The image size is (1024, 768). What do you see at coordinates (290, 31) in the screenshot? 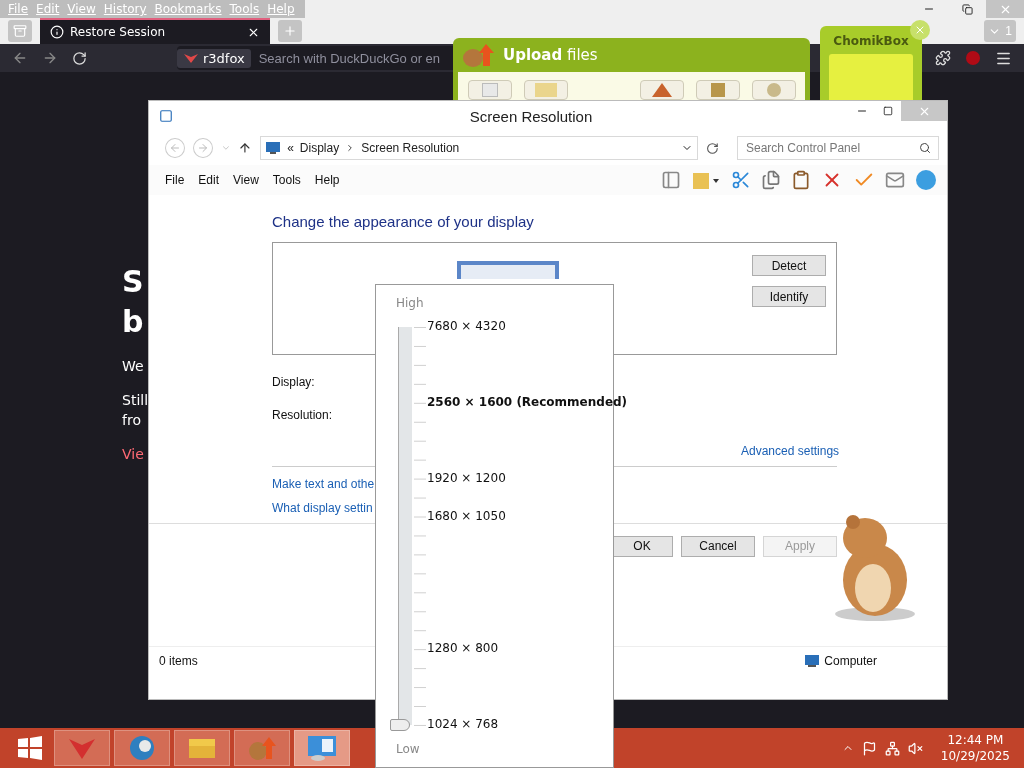
I see `plus-icon` at bounding box center [290, 31].